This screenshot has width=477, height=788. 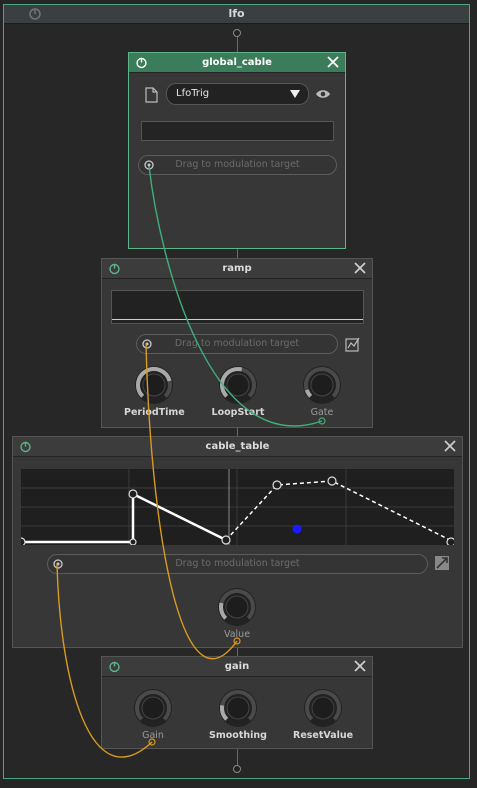 What do you see at coordinates (237, 94) in the screenshot?
I see `cable-select-dropdown: LfoTrig` at bounding box center [237, 94].